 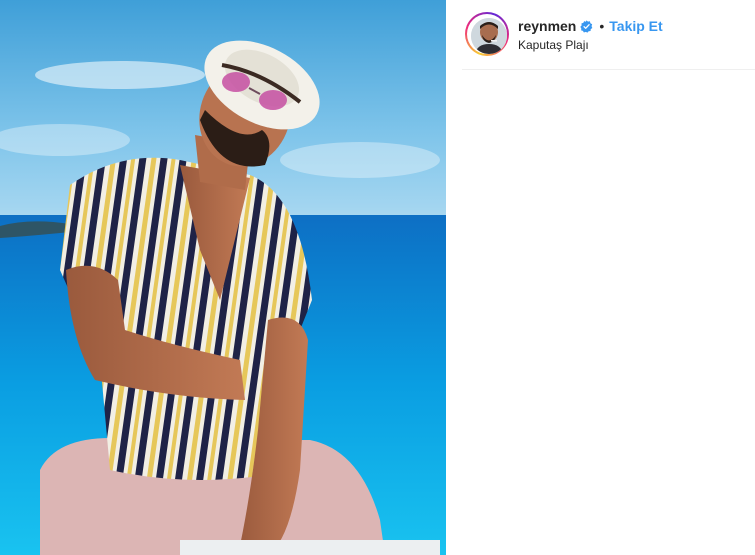 I want to click on username-link: reynmen, so click(x=547, y=26).